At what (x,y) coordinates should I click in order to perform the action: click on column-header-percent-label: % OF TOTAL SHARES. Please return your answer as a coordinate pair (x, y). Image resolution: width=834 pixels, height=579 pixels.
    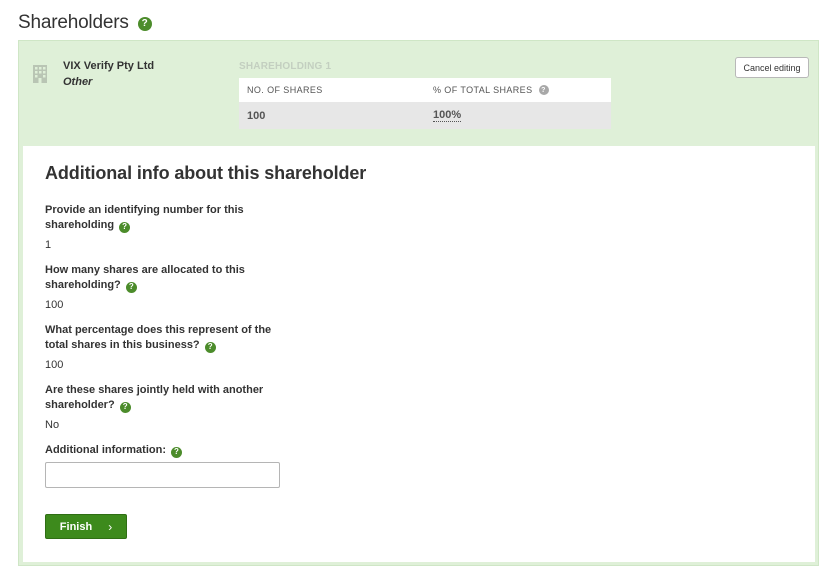
    Looking at the image, I should click on (483, 90).